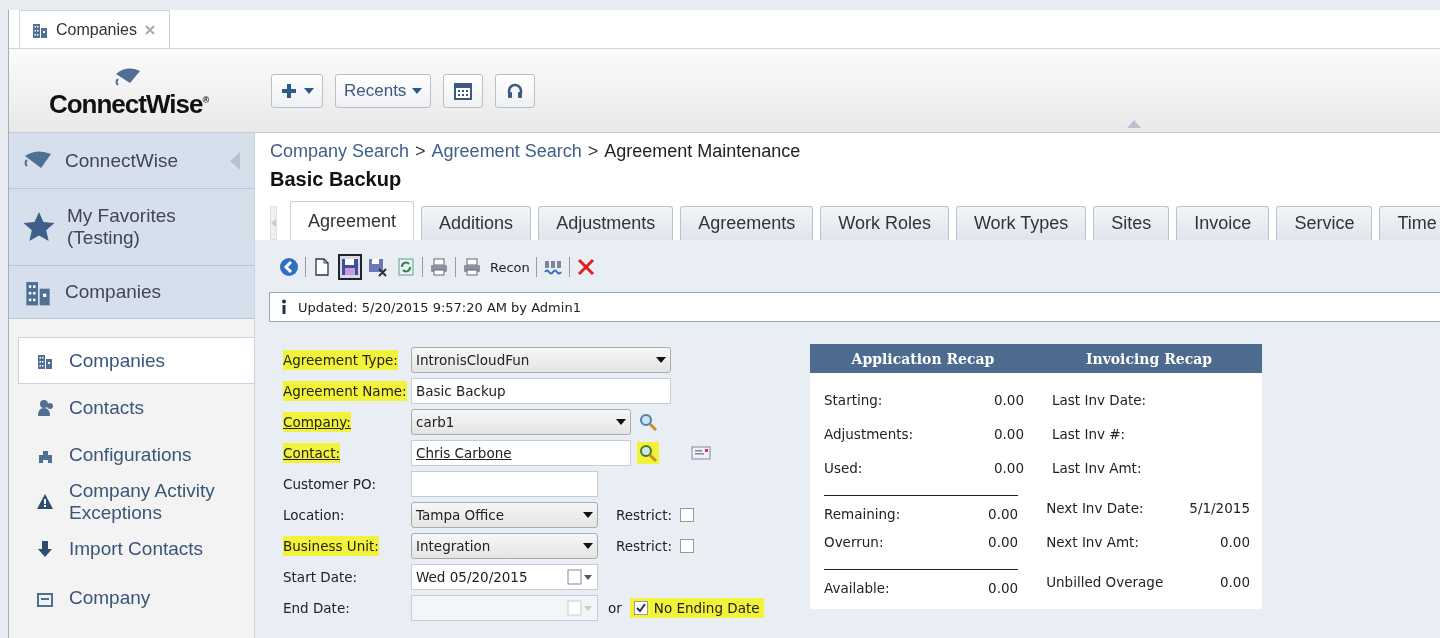 Image resolution: width=1440 pixels, height=638 pixels. What do you see at coordinates (114, 292) in the screenshot?
I see `section-label: Companies` at bounding box center [114, 292].